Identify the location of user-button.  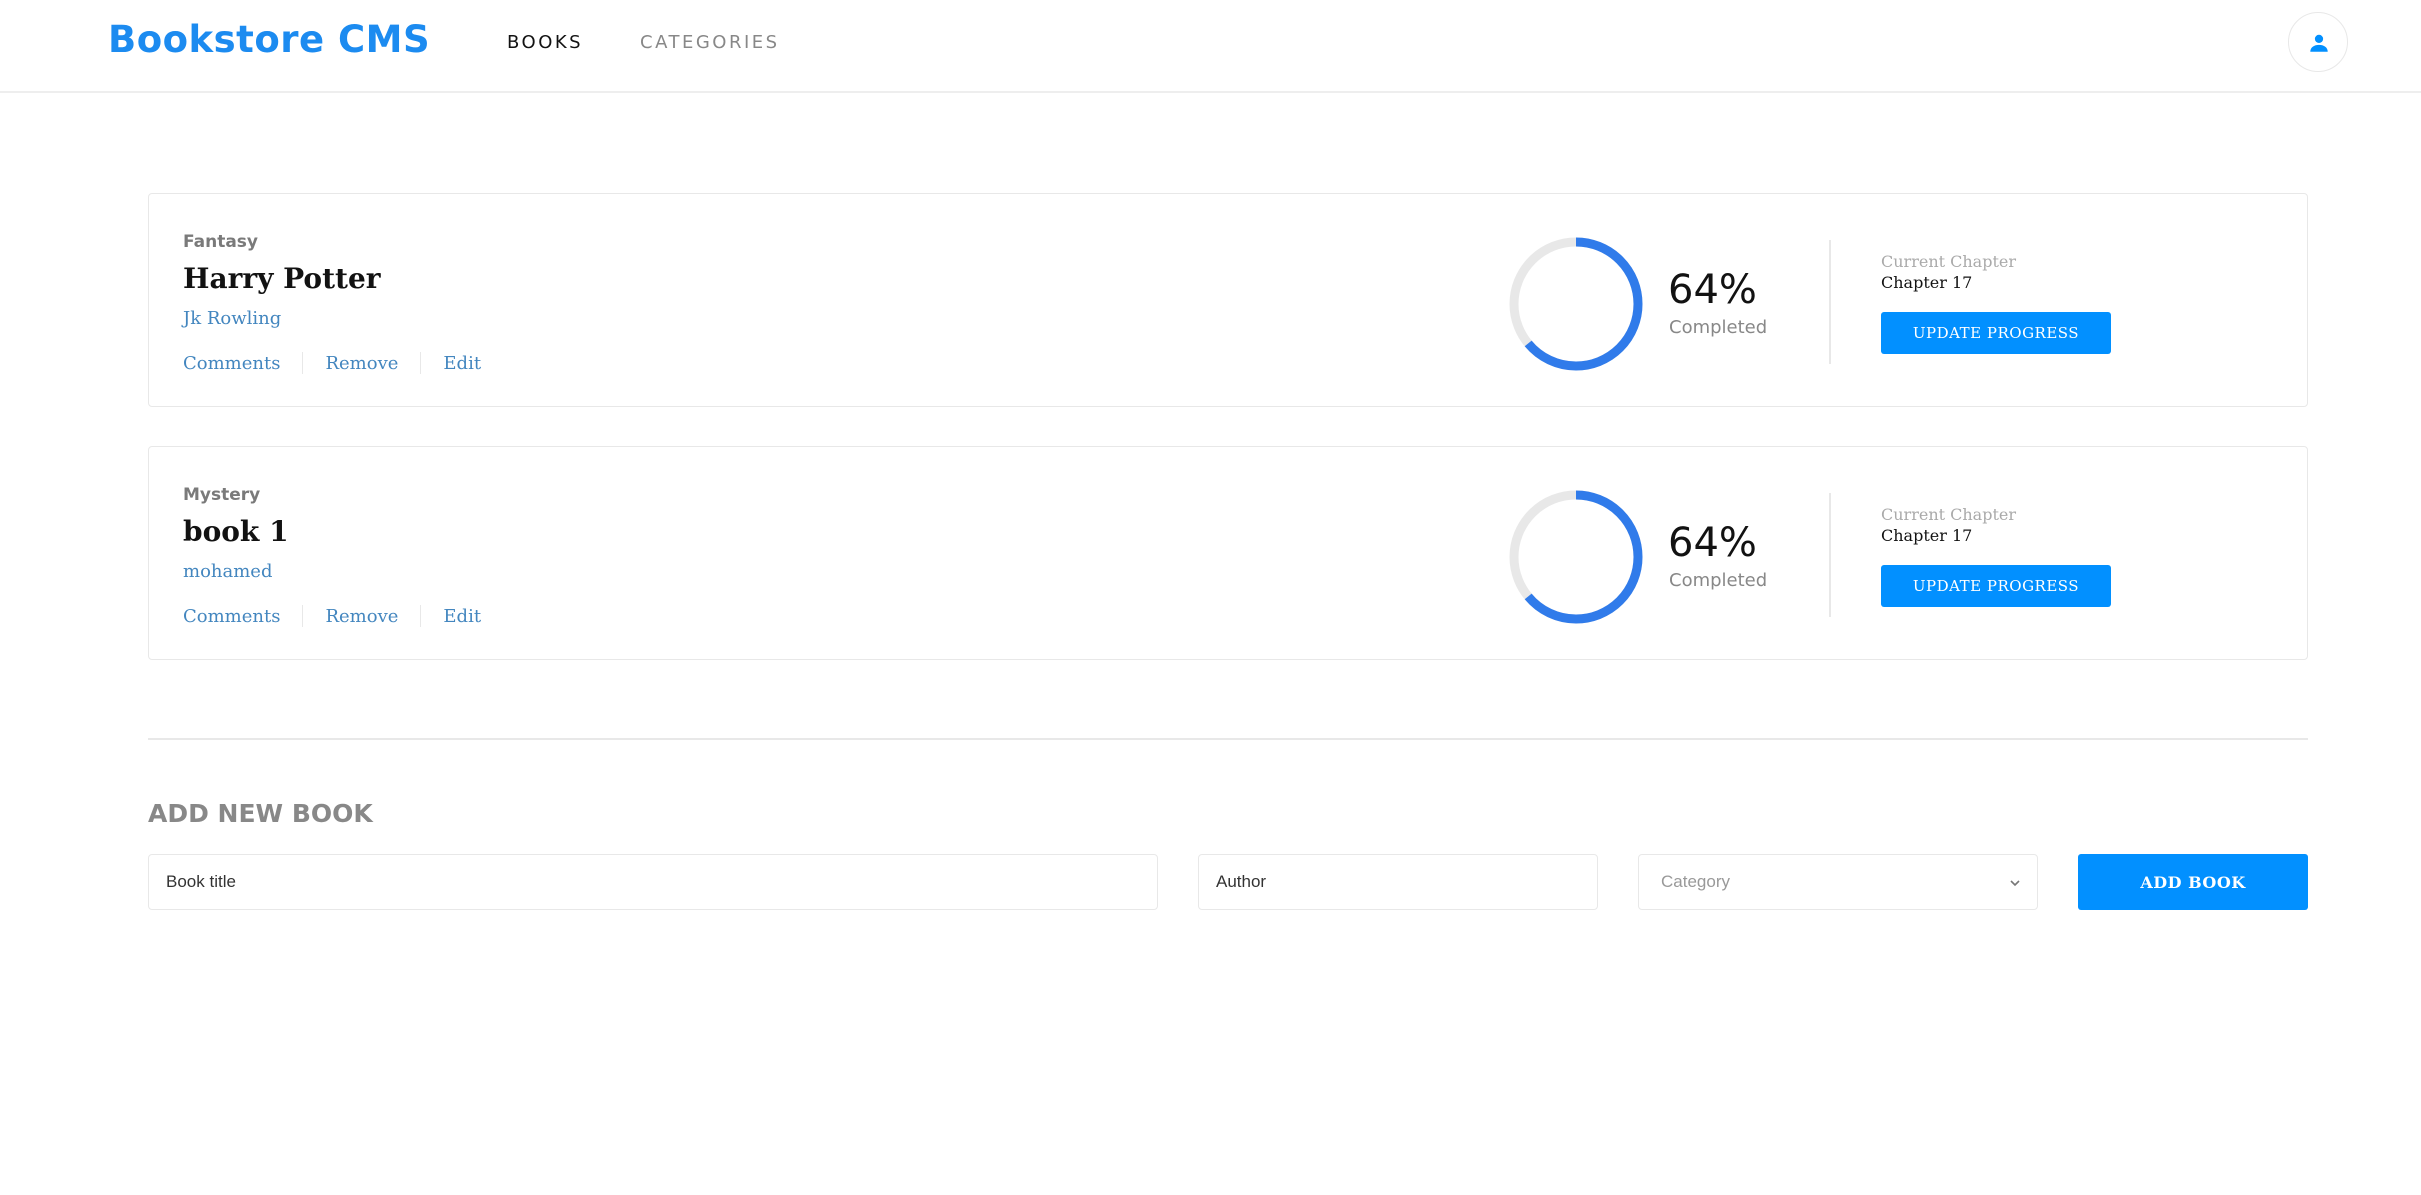
(2318, 42).